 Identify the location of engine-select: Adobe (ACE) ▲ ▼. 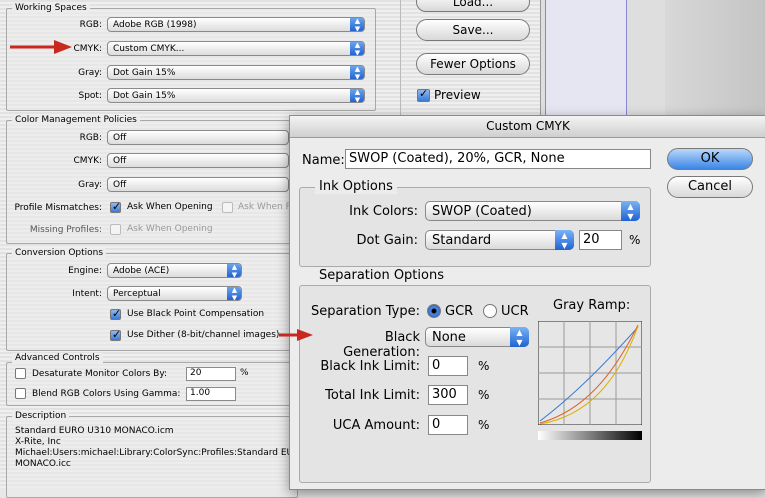
(174, 270).